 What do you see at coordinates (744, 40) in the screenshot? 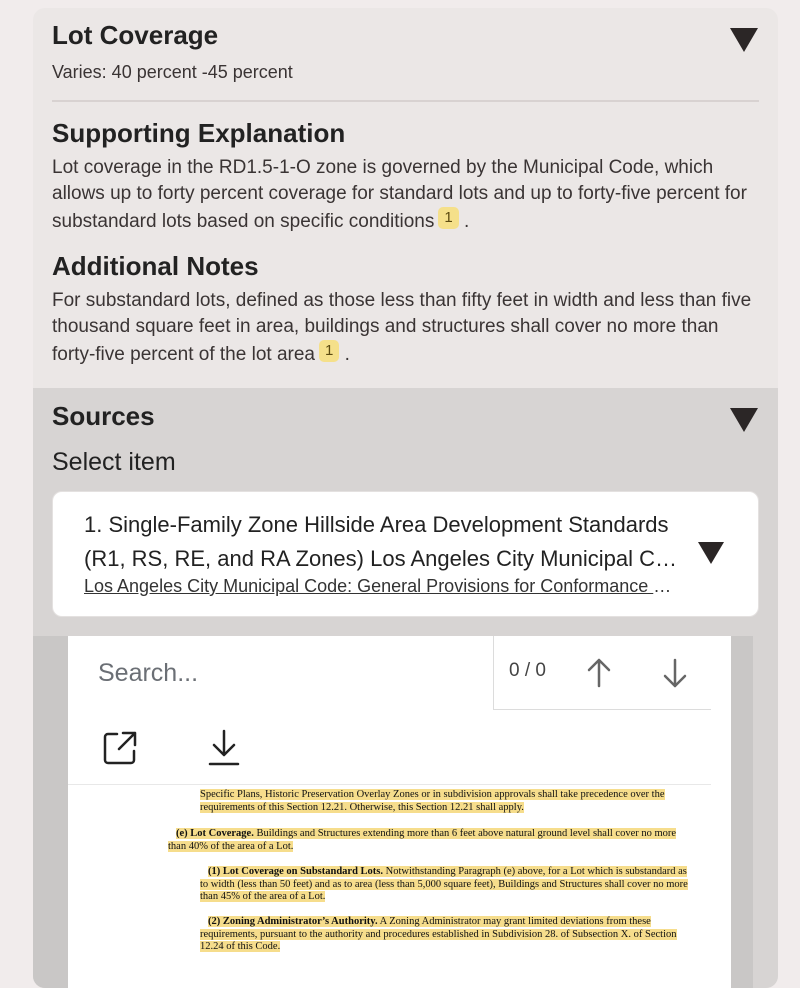
I see `collapse-toggle-icon` at bounding box center [744, 40].